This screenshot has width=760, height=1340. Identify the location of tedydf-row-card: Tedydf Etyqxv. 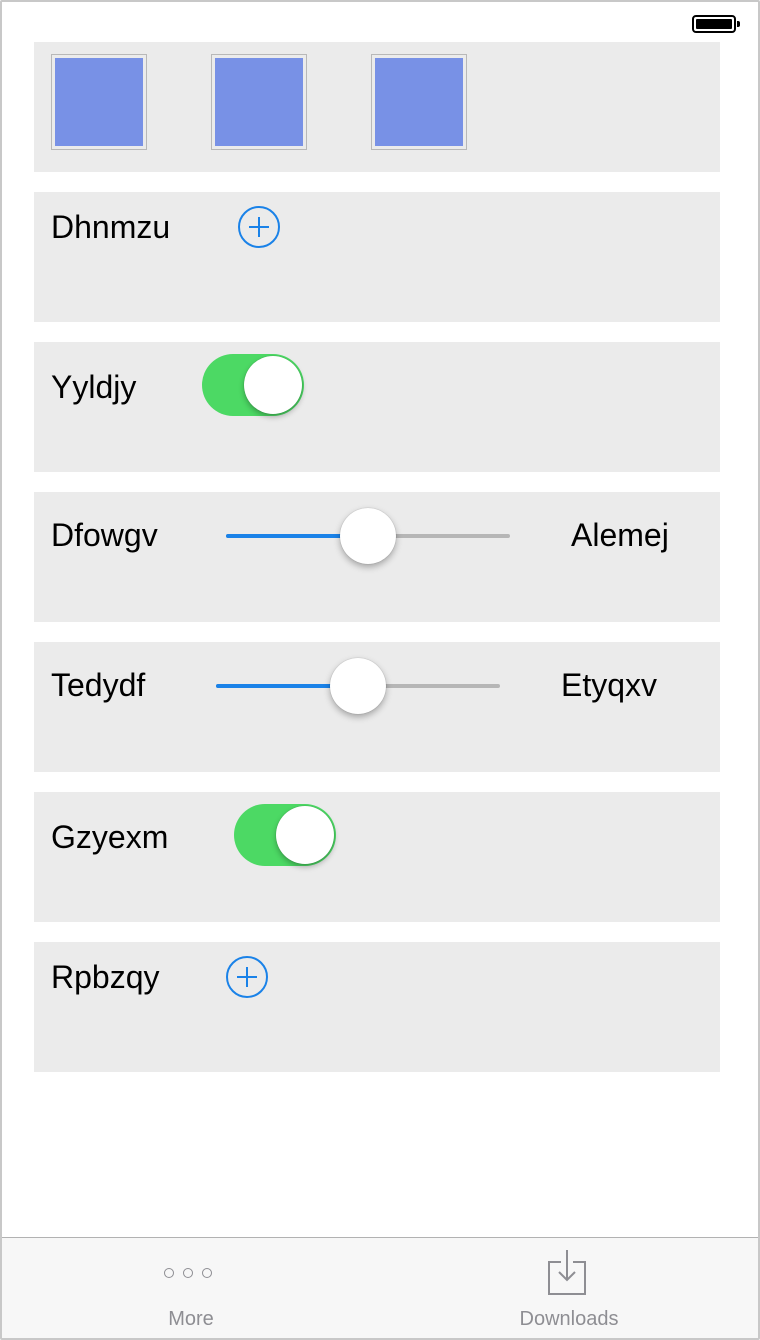
(377, 707).